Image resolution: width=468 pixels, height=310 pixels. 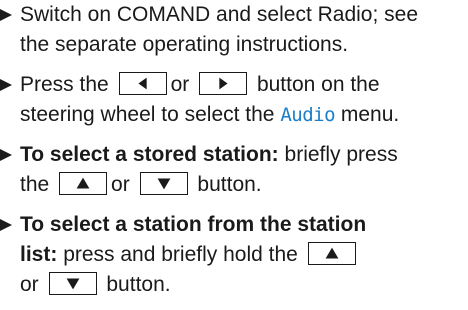 I want to click on step-3-line-2: the or button., so click(x=244, y=185).